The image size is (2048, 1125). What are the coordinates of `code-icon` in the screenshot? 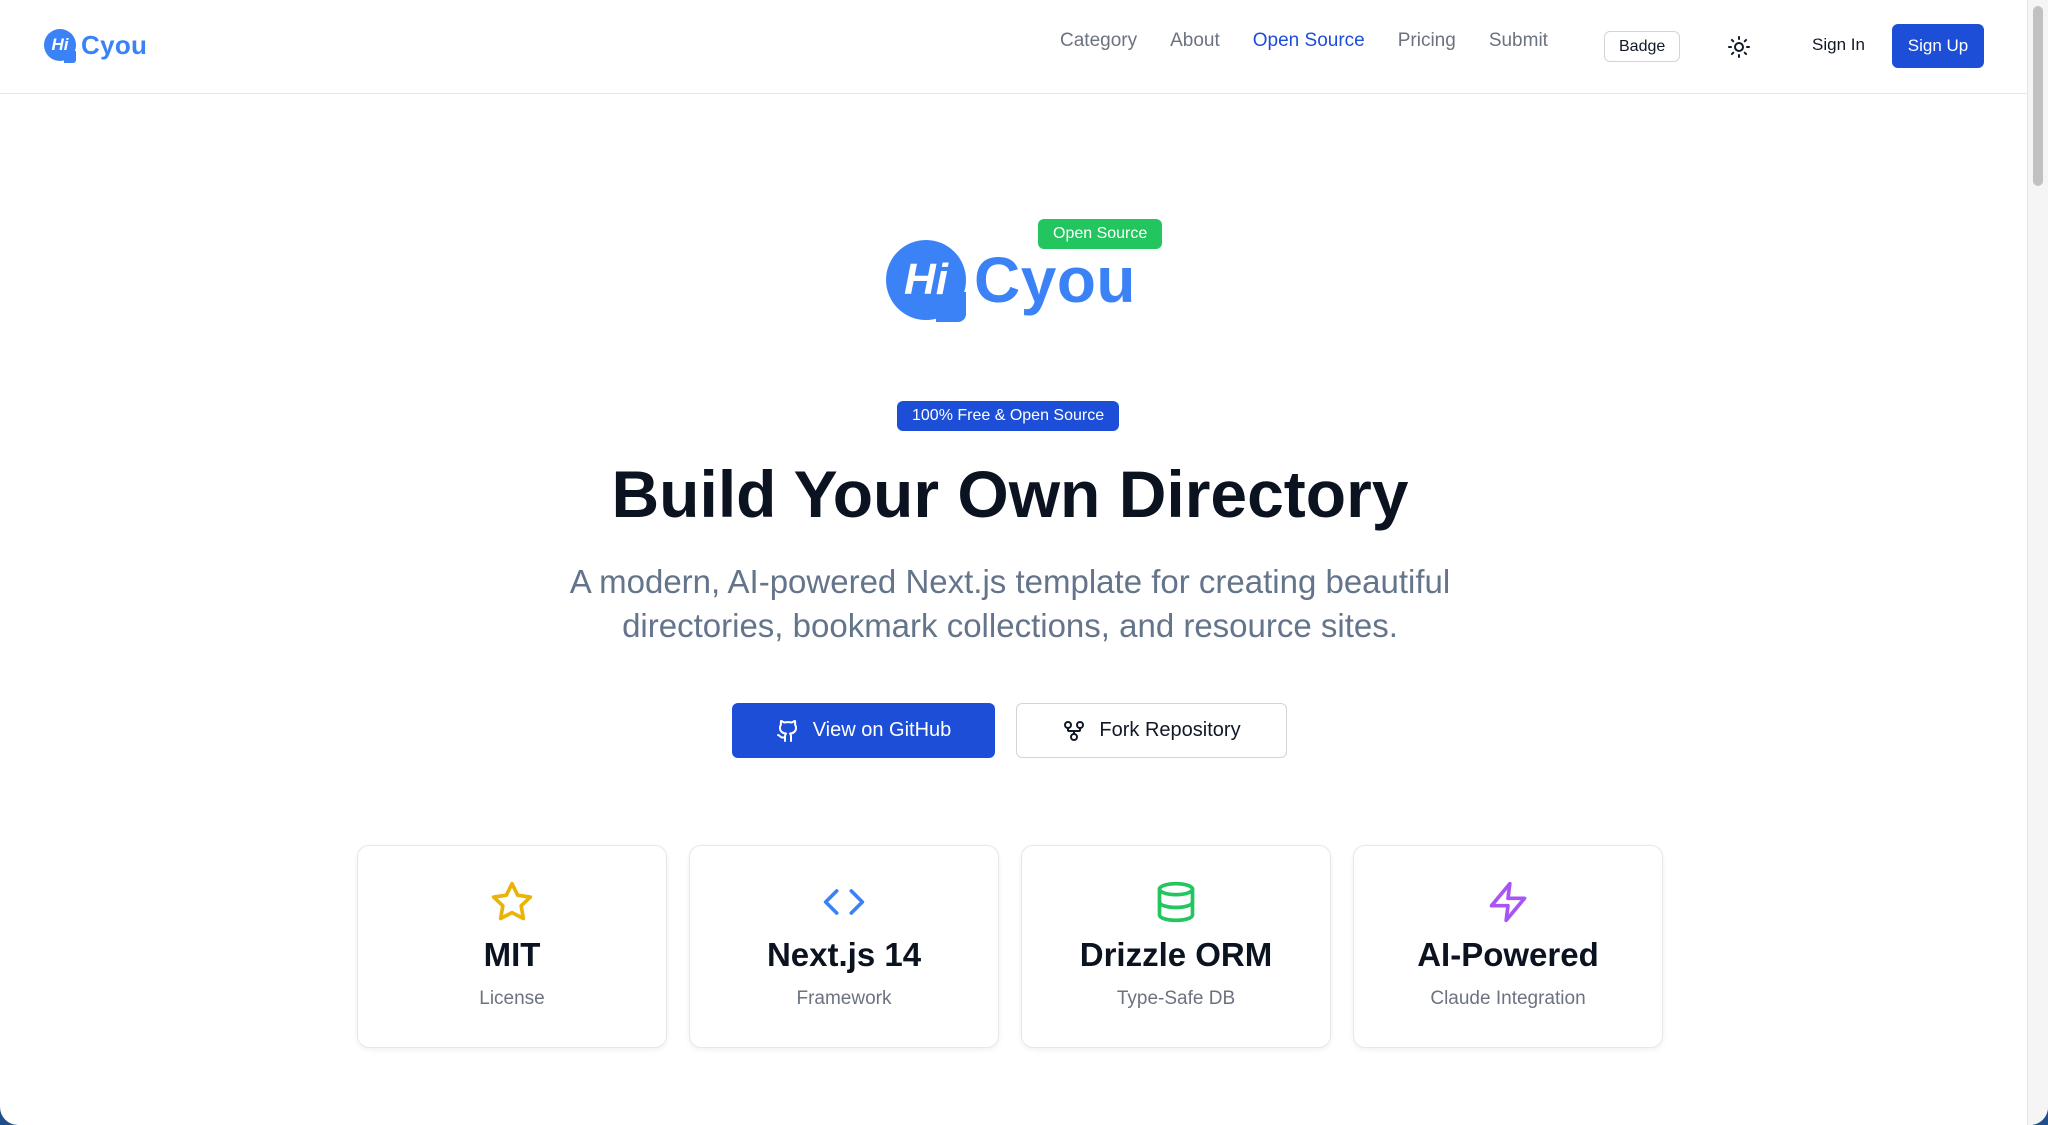 It's located at (844, 902).